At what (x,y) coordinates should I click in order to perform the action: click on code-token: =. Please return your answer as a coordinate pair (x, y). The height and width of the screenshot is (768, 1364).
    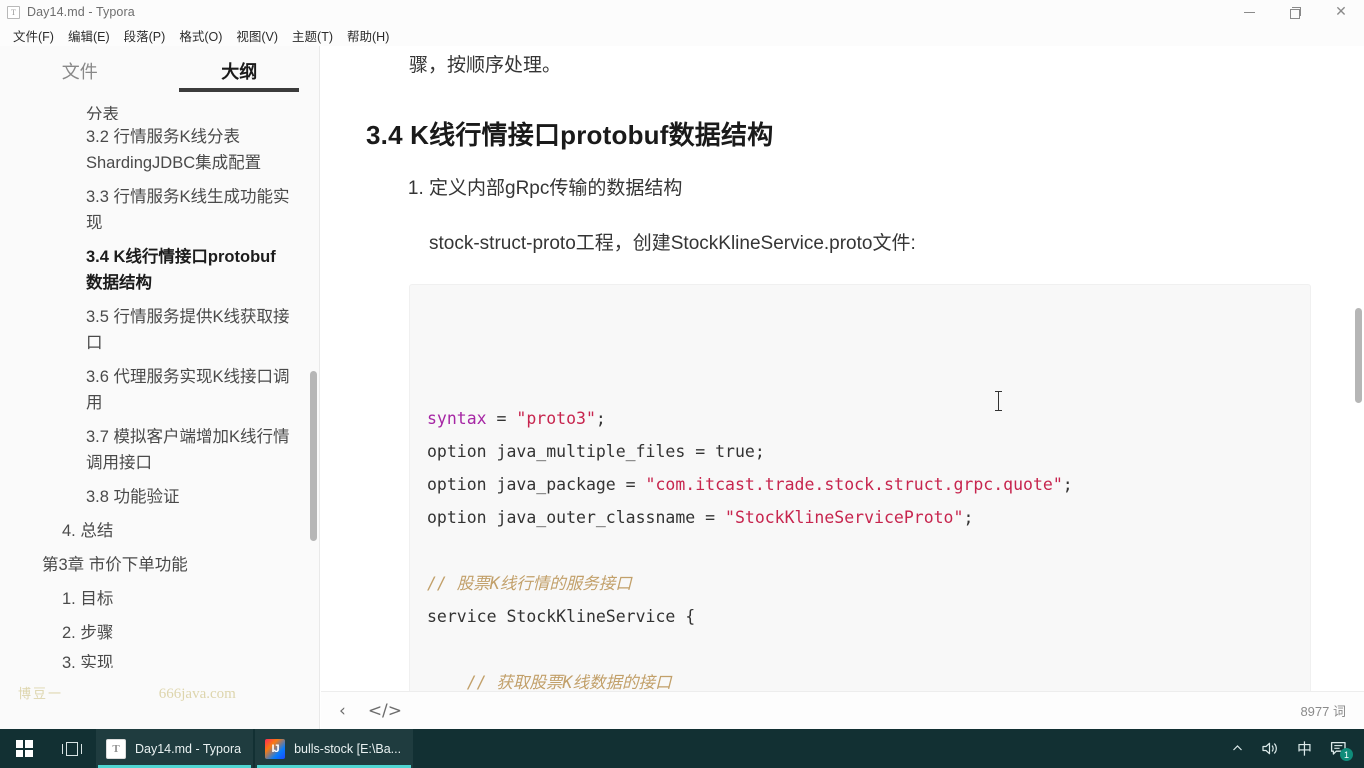
    Looking at the image, I should click on (501, 418).